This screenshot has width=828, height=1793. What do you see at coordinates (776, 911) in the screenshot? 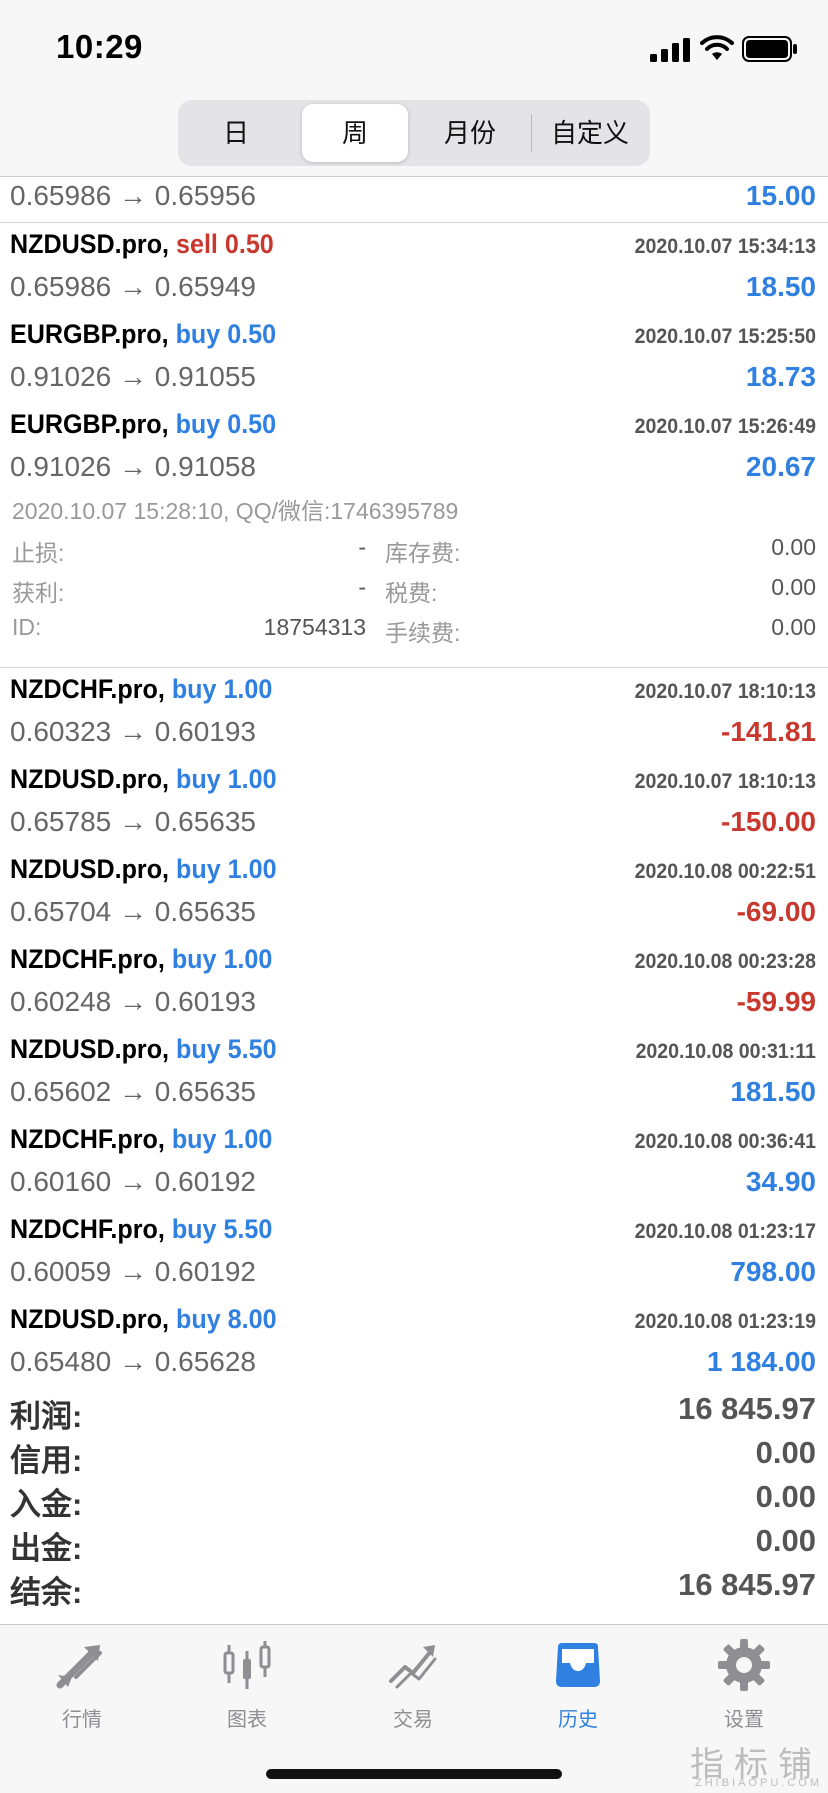
I see `trade-profit: -69.00` at bounding box center [776, 911].